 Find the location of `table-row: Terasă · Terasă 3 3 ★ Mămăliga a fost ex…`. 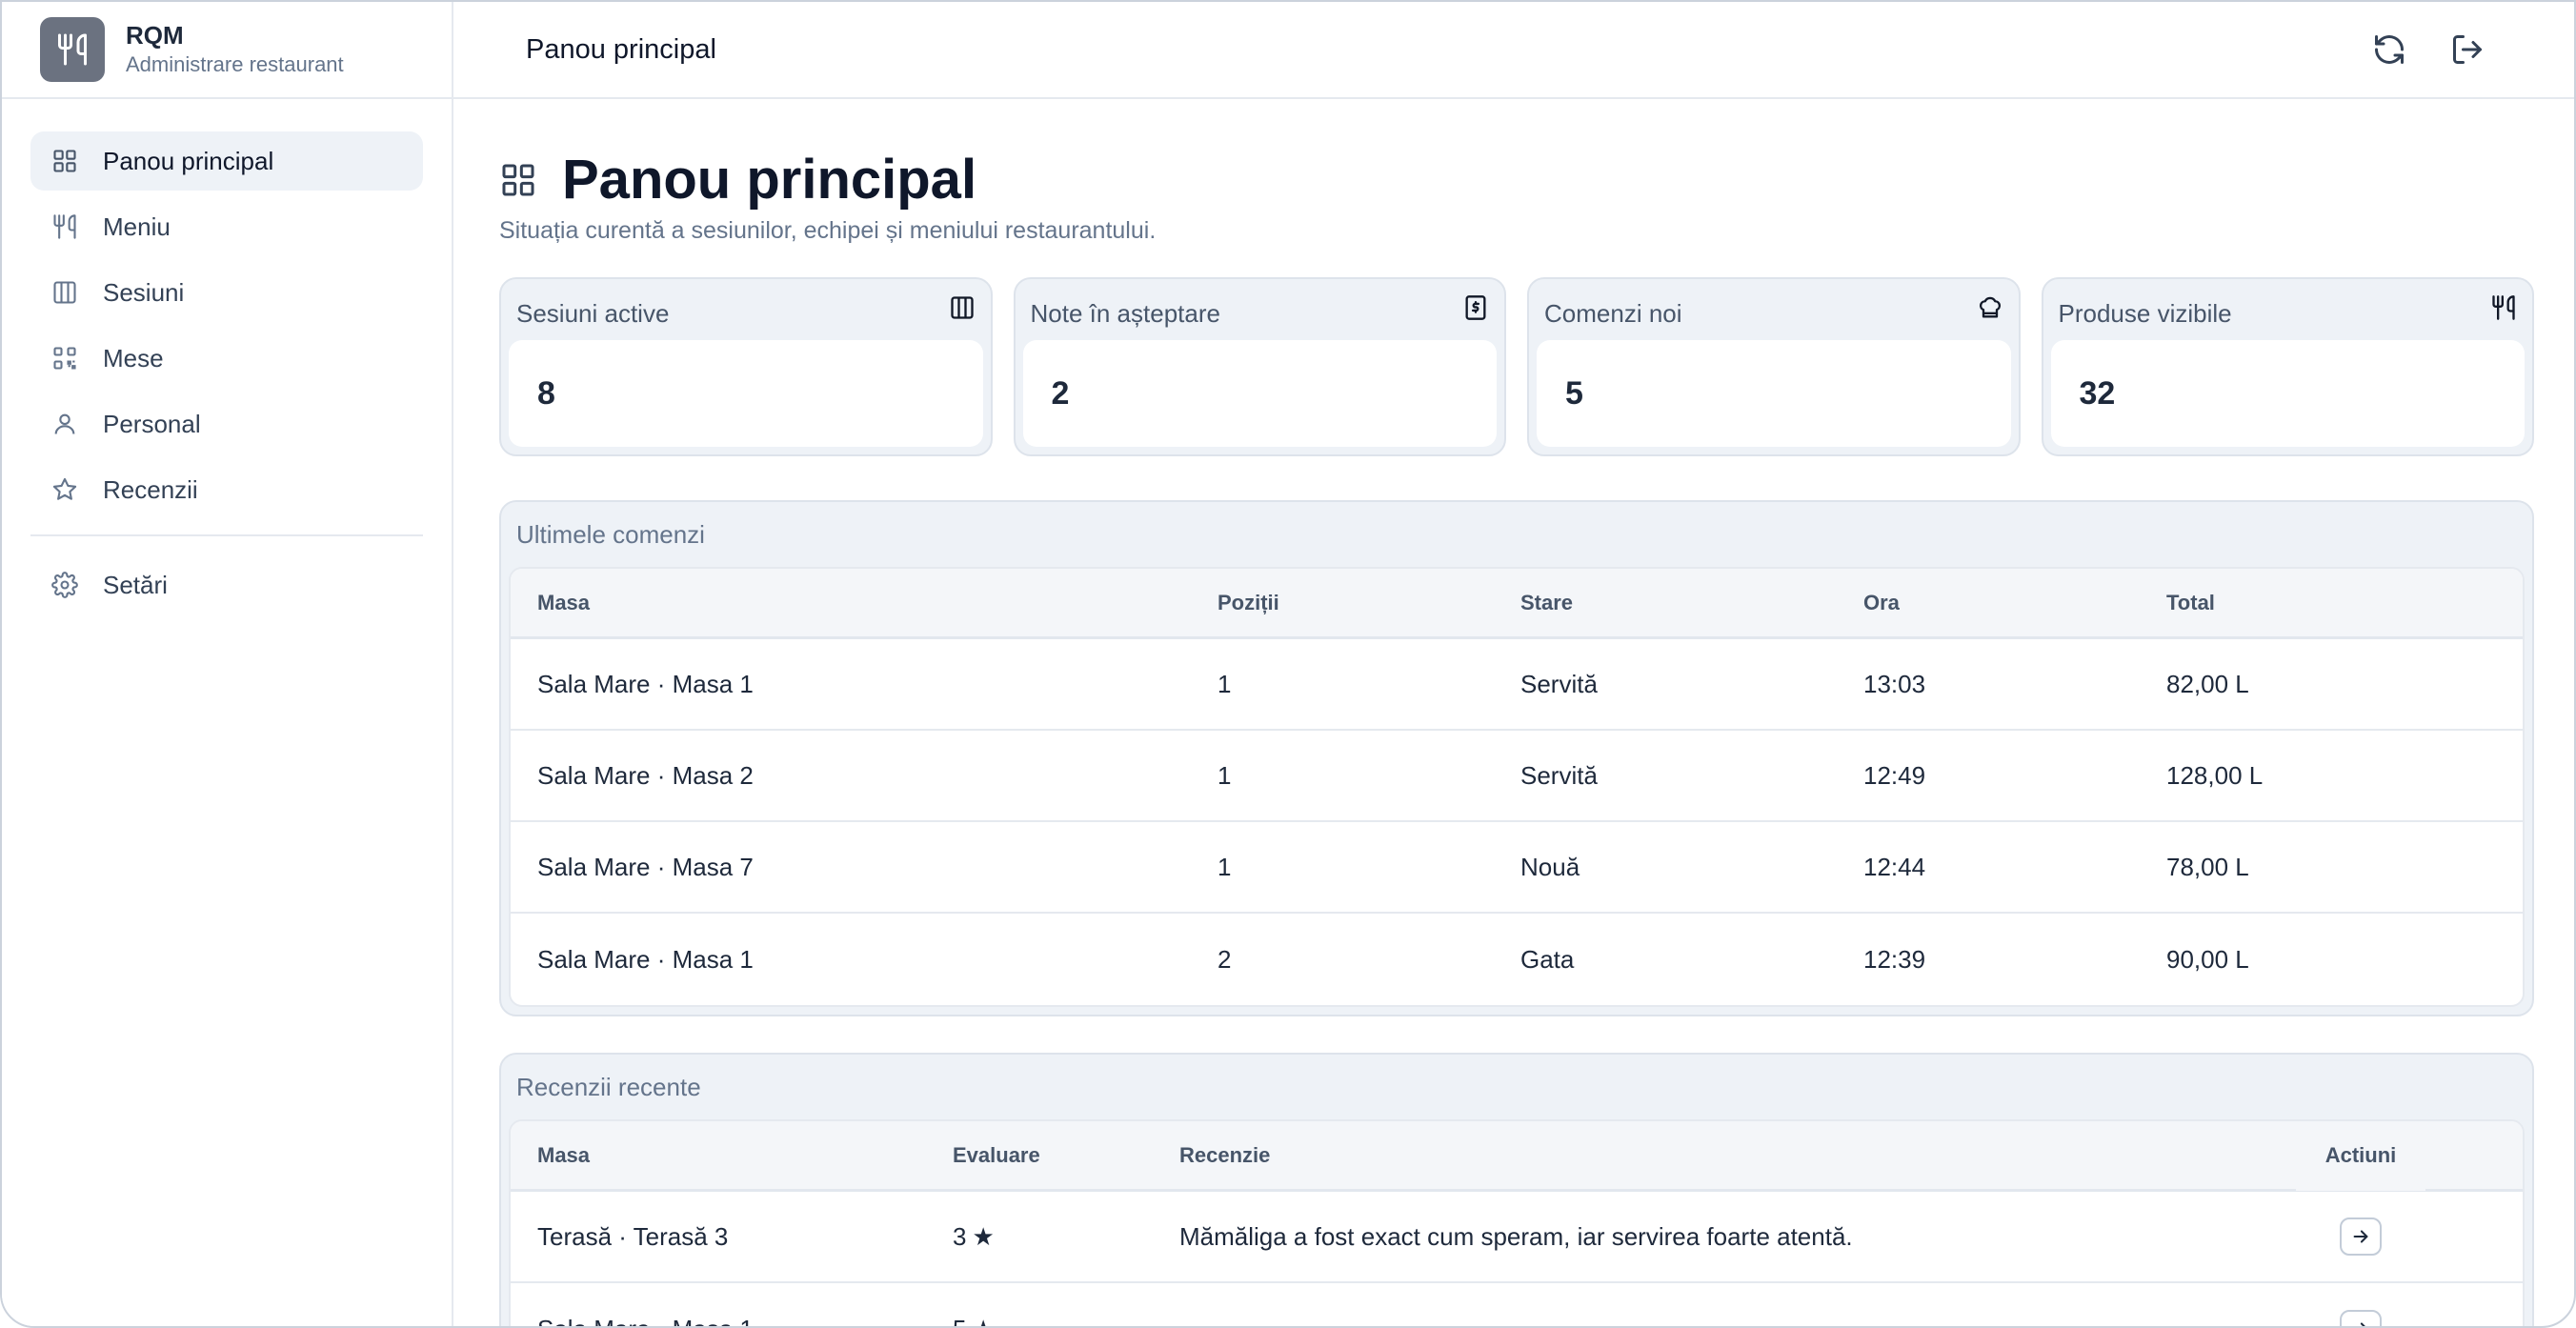

table-row: Terasă · Terasă 3 3 ★ Mămăliga a fost ex… is located at coordinates (1517, 1237).